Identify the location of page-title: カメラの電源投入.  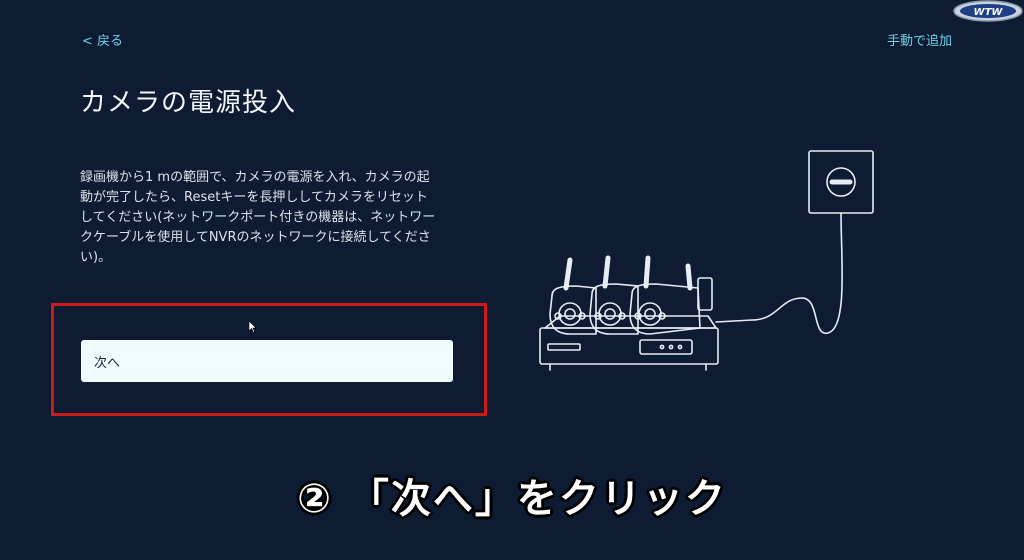
(188, 103).